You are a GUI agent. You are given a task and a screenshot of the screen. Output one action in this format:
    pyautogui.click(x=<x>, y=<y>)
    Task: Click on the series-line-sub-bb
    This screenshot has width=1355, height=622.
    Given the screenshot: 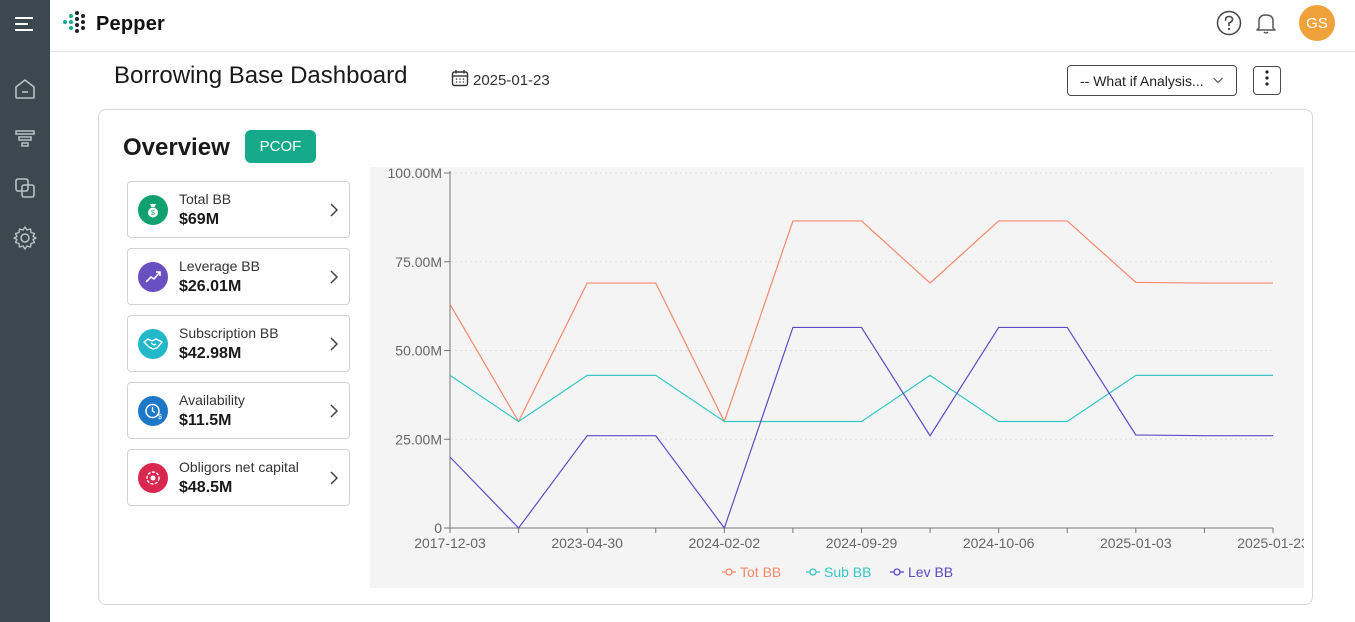 What is the action you would take?
    pyautogui.click(x=861, y=398)
    